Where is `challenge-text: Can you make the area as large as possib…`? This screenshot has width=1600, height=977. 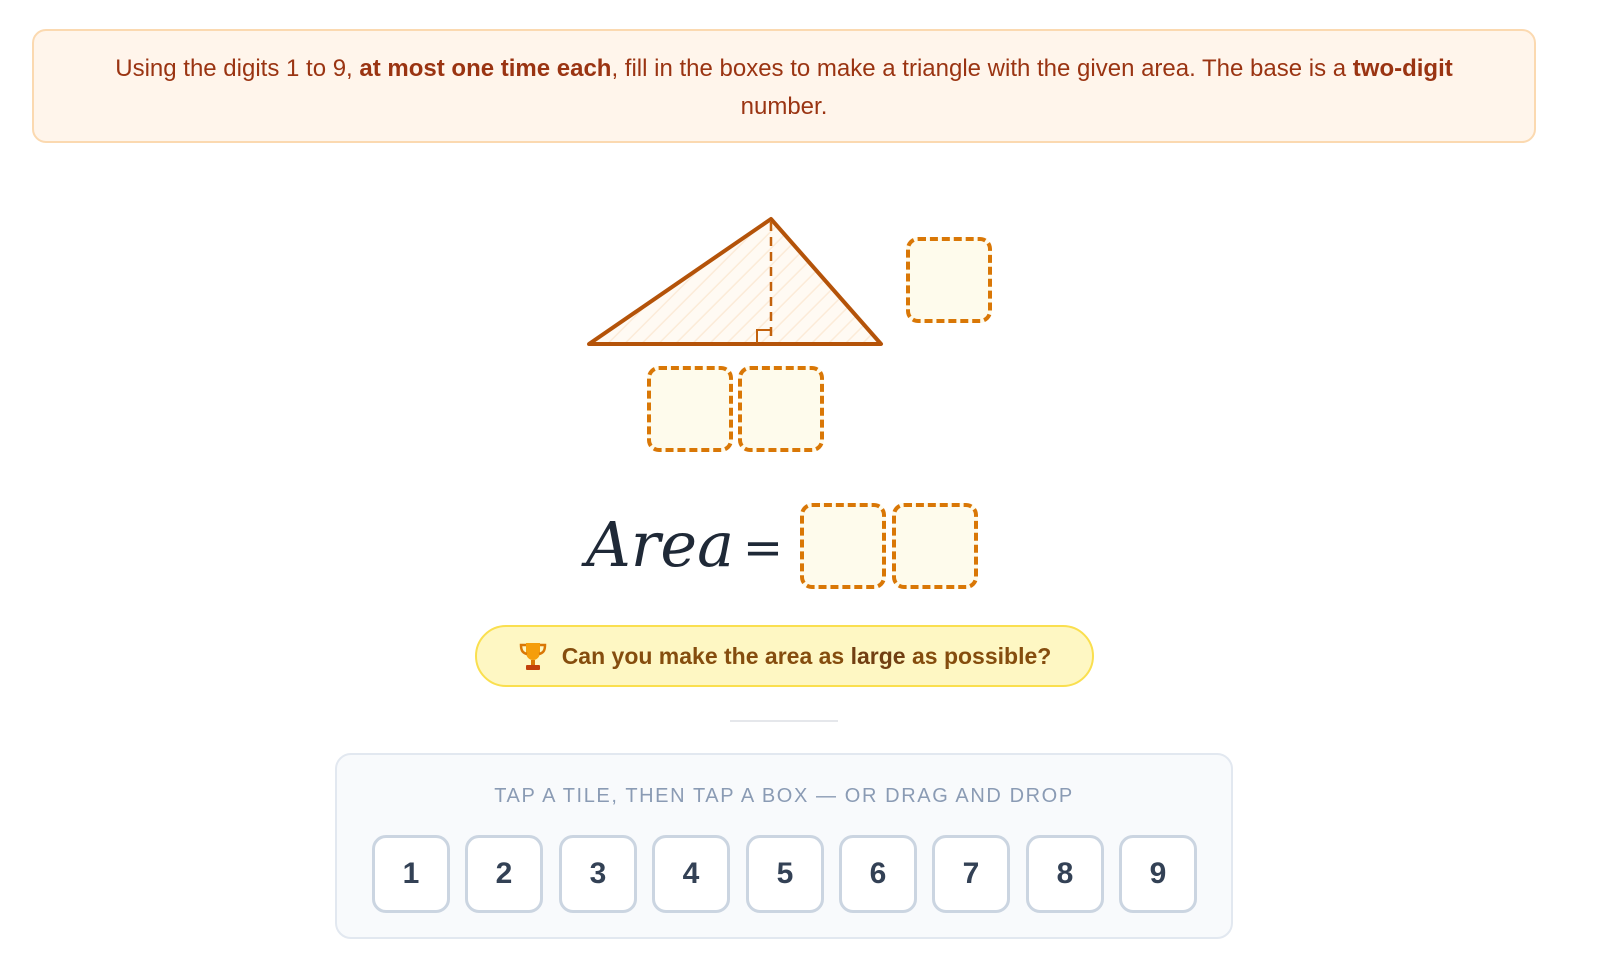
challenge-text: Can you make the area as large as possib… is located at coordinates (807, 656).